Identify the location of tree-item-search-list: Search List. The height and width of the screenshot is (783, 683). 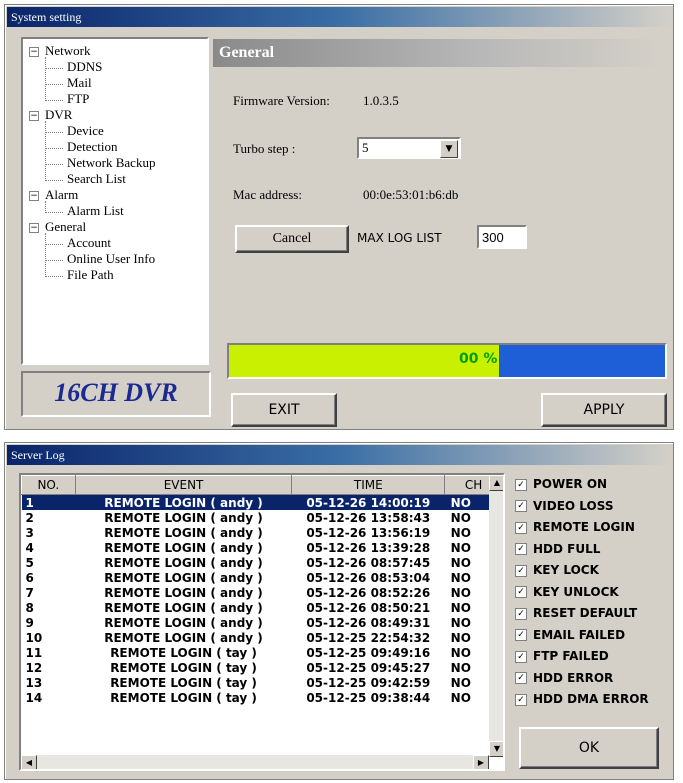
(96, 179).